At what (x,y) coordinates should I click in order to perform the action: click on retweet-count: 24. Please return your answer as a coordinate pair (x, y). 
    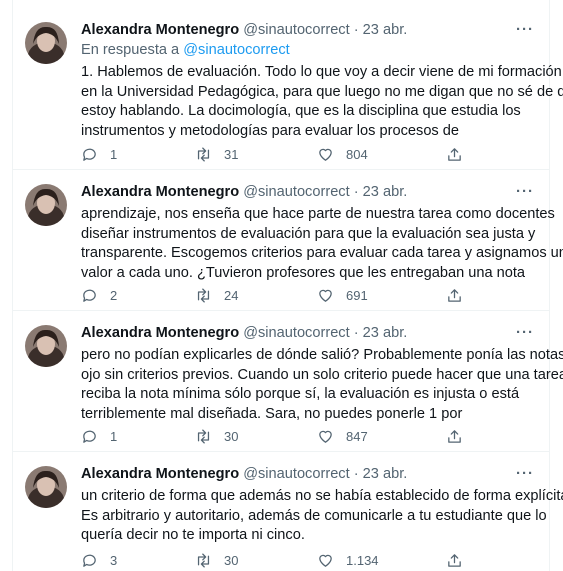
    Looking at the image, I should click on (231, 295).